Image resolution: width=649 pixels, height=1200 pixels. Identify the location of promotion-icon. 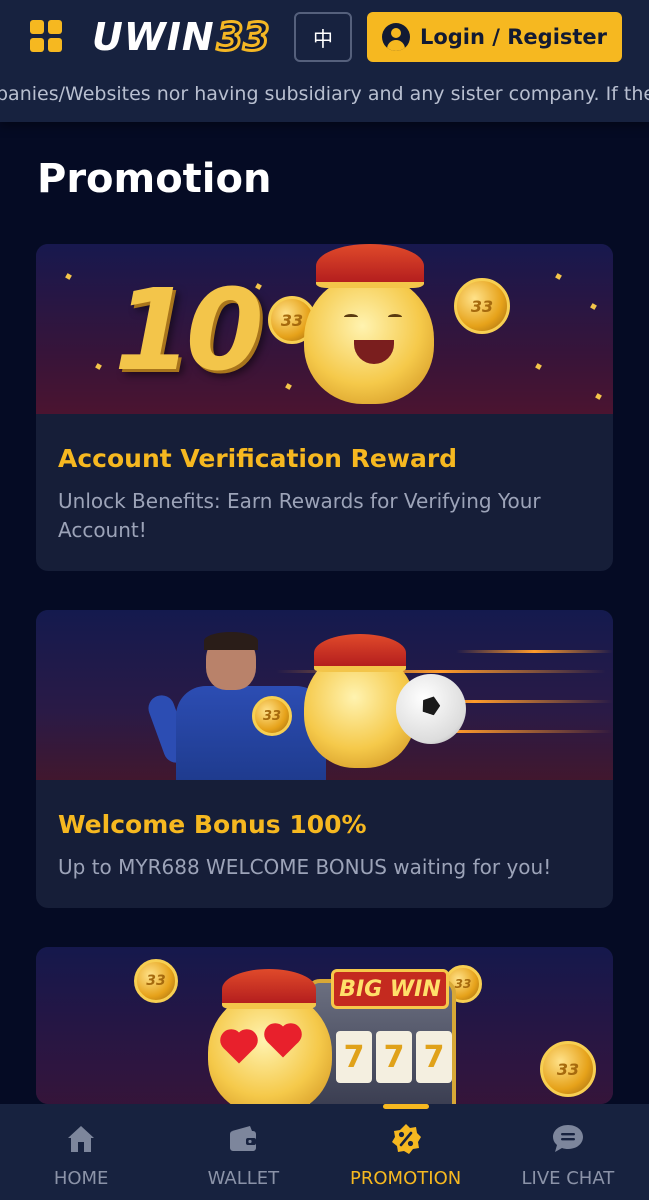
(406, 1139).